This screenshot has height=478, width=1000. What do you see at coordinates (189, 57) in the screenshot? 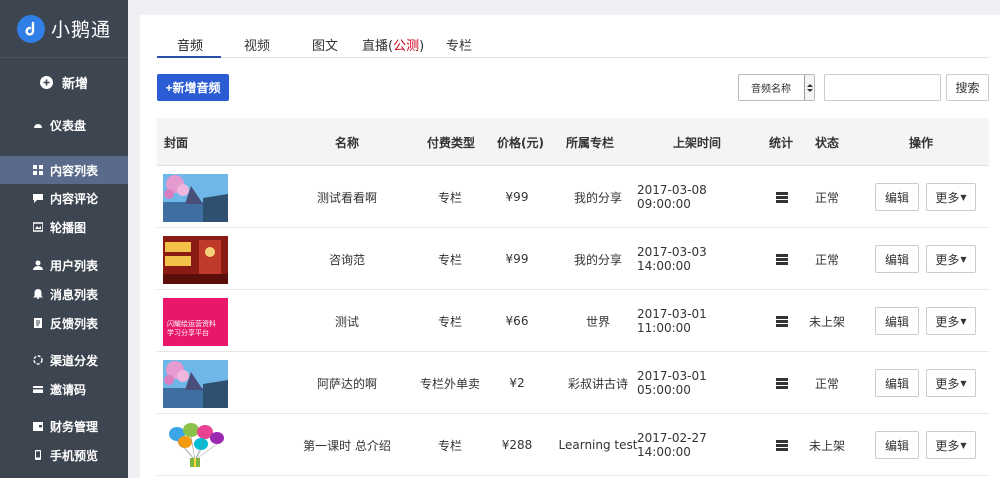
I see `active-tab-underline` at bounding box center [189, 57].